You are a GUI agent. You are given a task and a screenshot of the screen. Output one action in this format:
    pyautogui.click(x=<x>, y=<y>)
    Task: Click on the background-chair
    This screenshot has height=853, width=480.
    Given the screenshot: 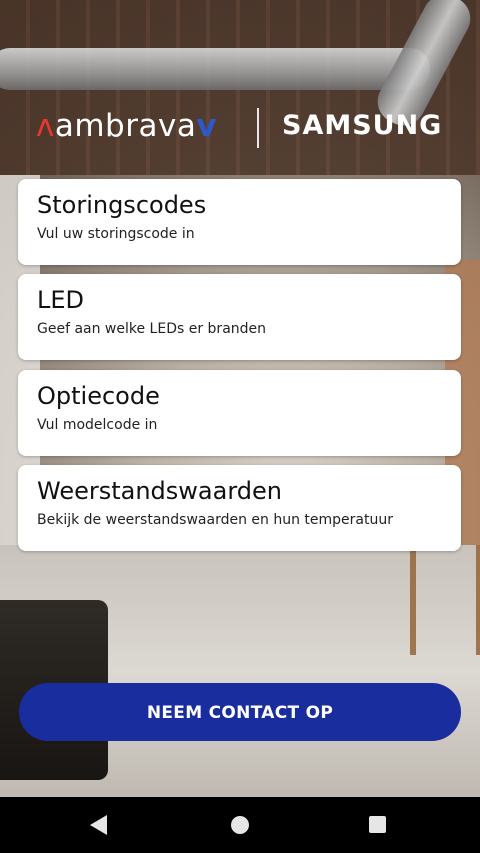 What is the action you would take?
    pyautogui.click(x=445, y=600)
    